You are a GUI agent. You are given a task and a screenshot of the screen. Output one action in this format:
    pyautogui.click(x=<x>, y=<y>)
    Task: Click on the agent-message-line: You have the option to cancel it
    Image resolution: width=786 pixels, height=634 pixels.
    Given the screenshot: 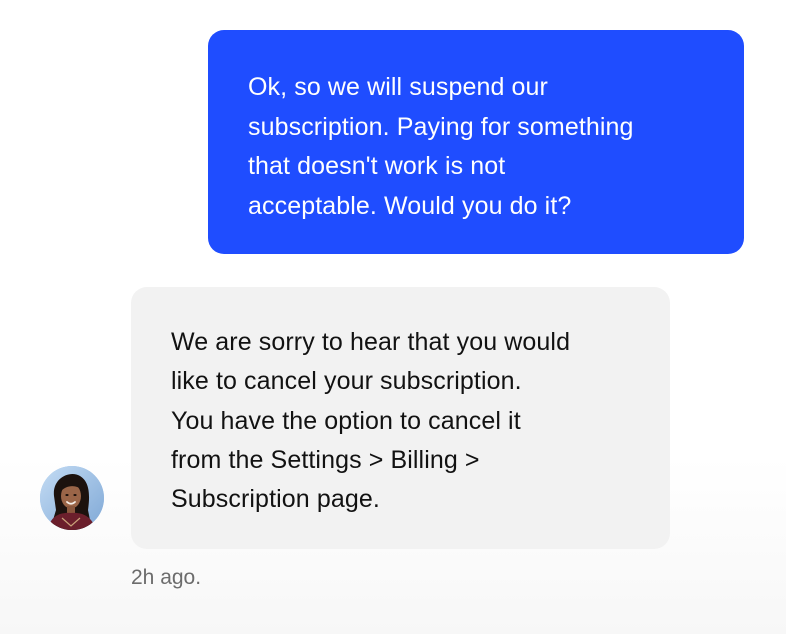 What is the action you would take?
    pyautogui.click(x=346, y=420)
    